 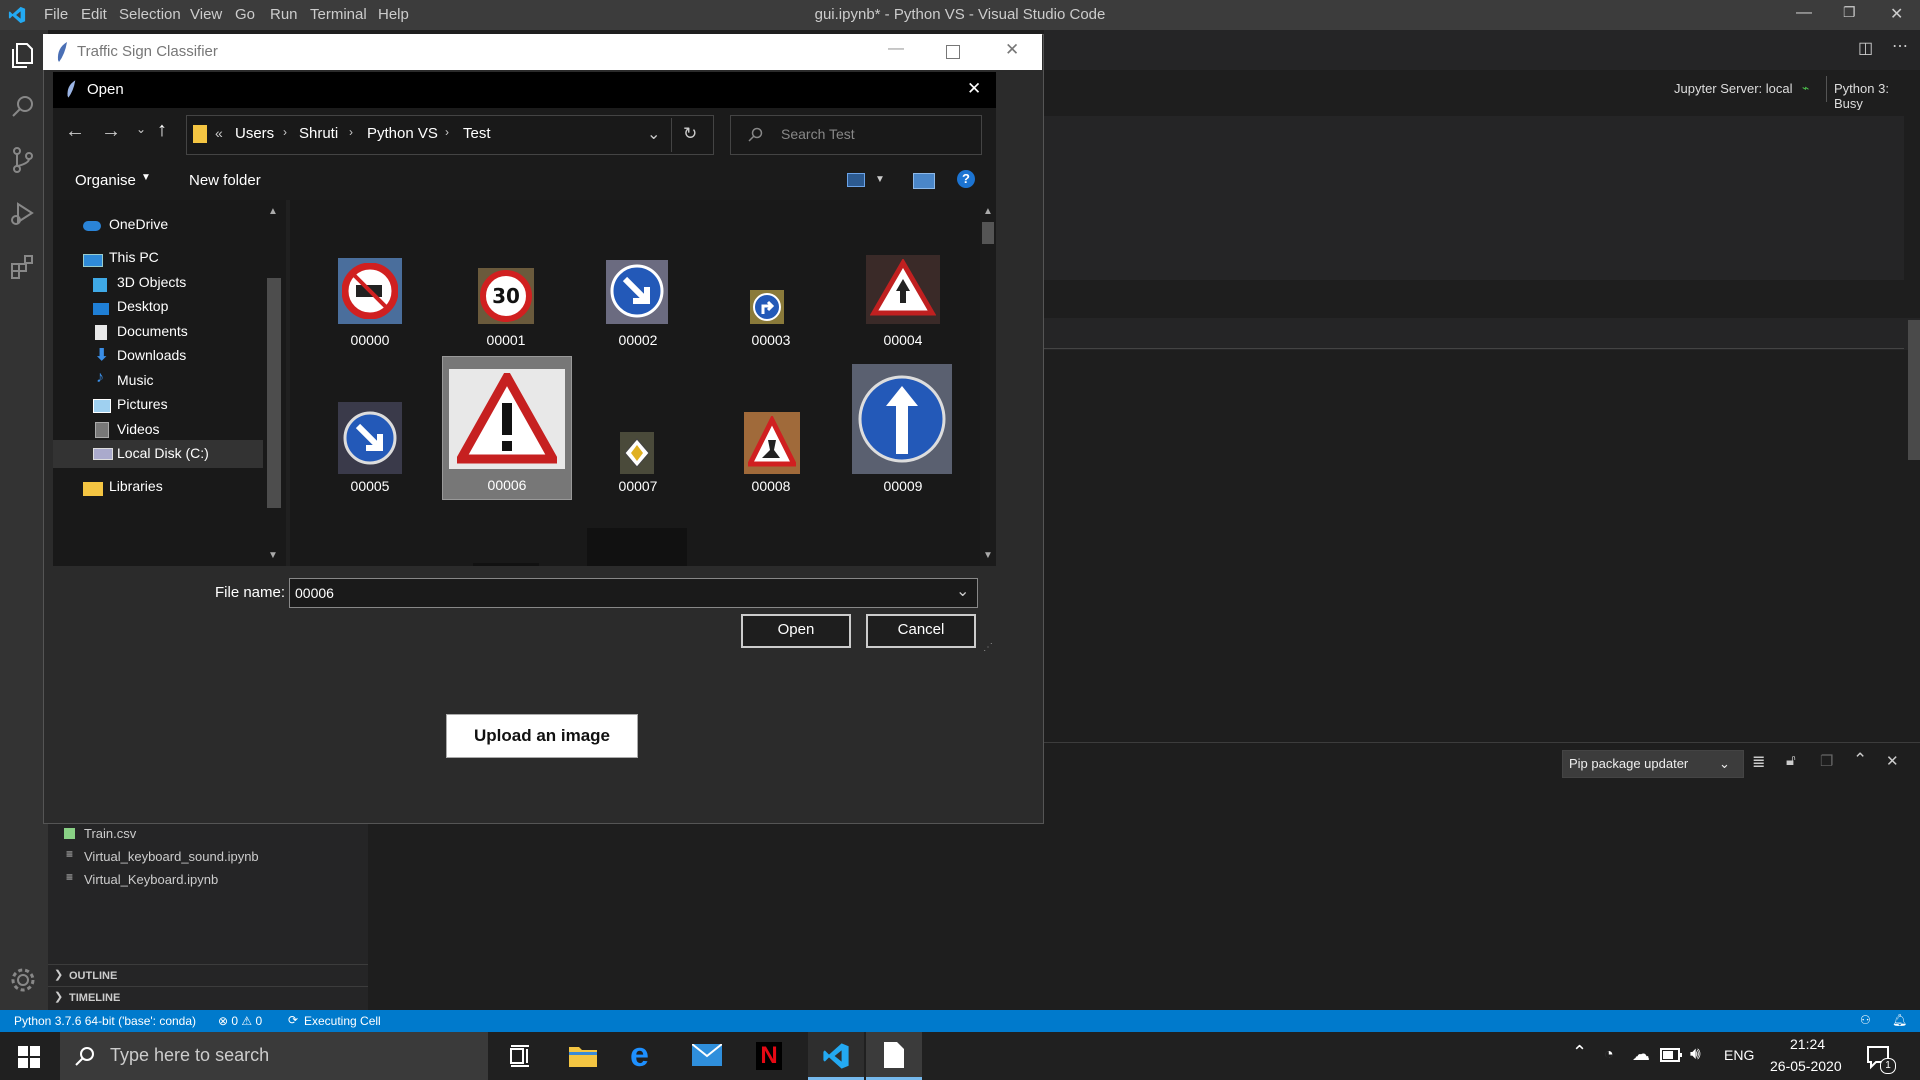 What do you see at coordinates (152, 331) in the screenshot?
I see `nav-documents: Documents` at bounding box center [152, 331].